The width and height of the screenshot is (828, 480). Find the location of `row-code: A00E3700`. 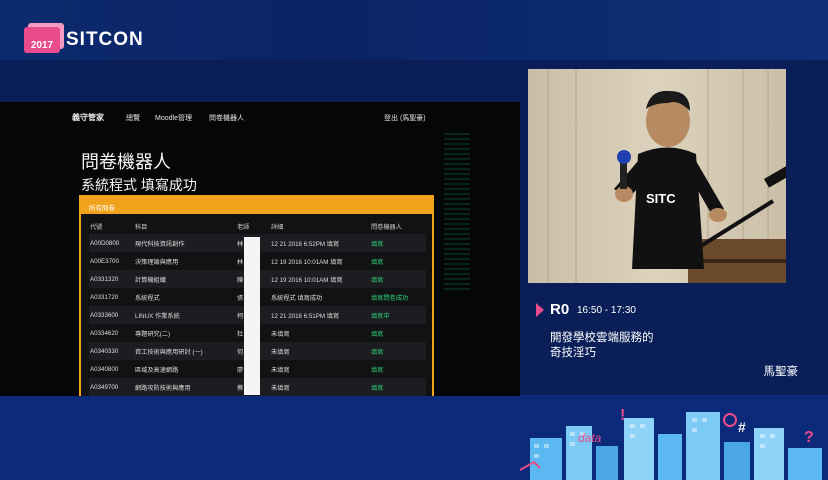

row-code: A00E3700 is located at coordinates (104, 261).